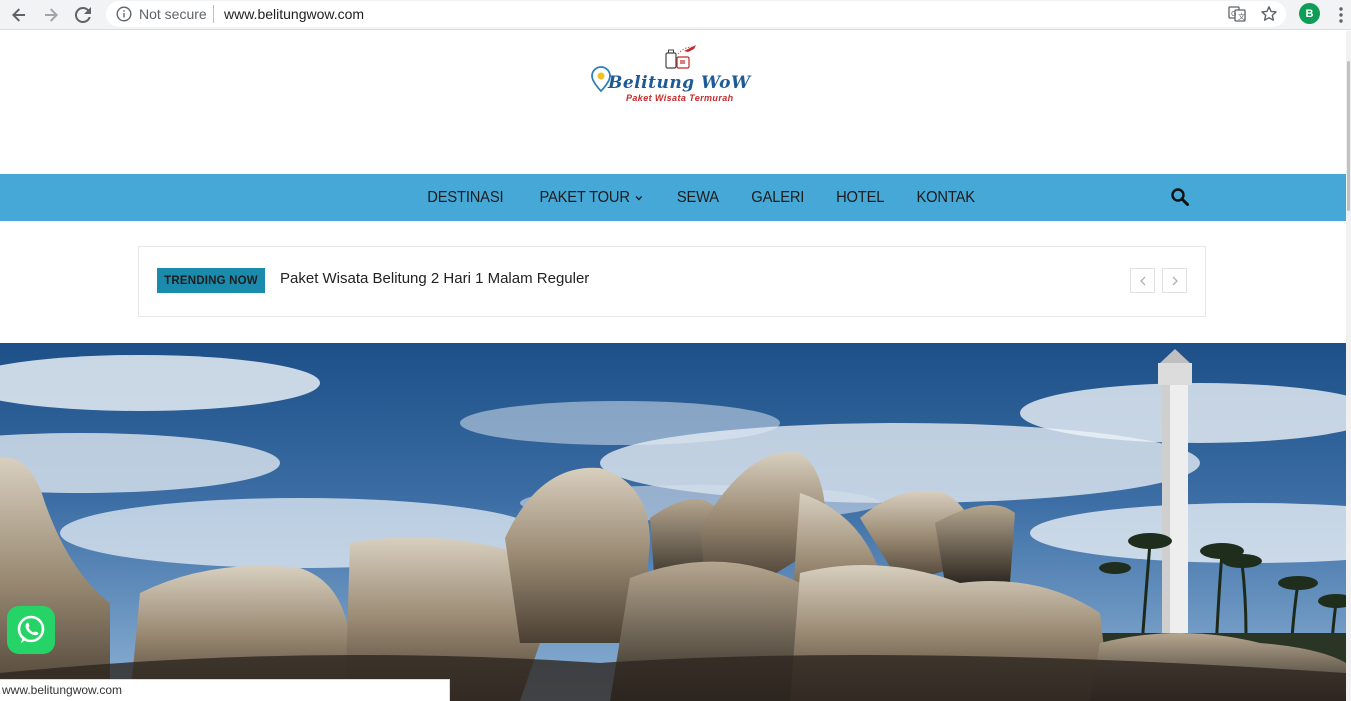  Describe the element at coordinates (294, 14) in the screenshot. I see `url-text: www.belitungwow.com` at that location.